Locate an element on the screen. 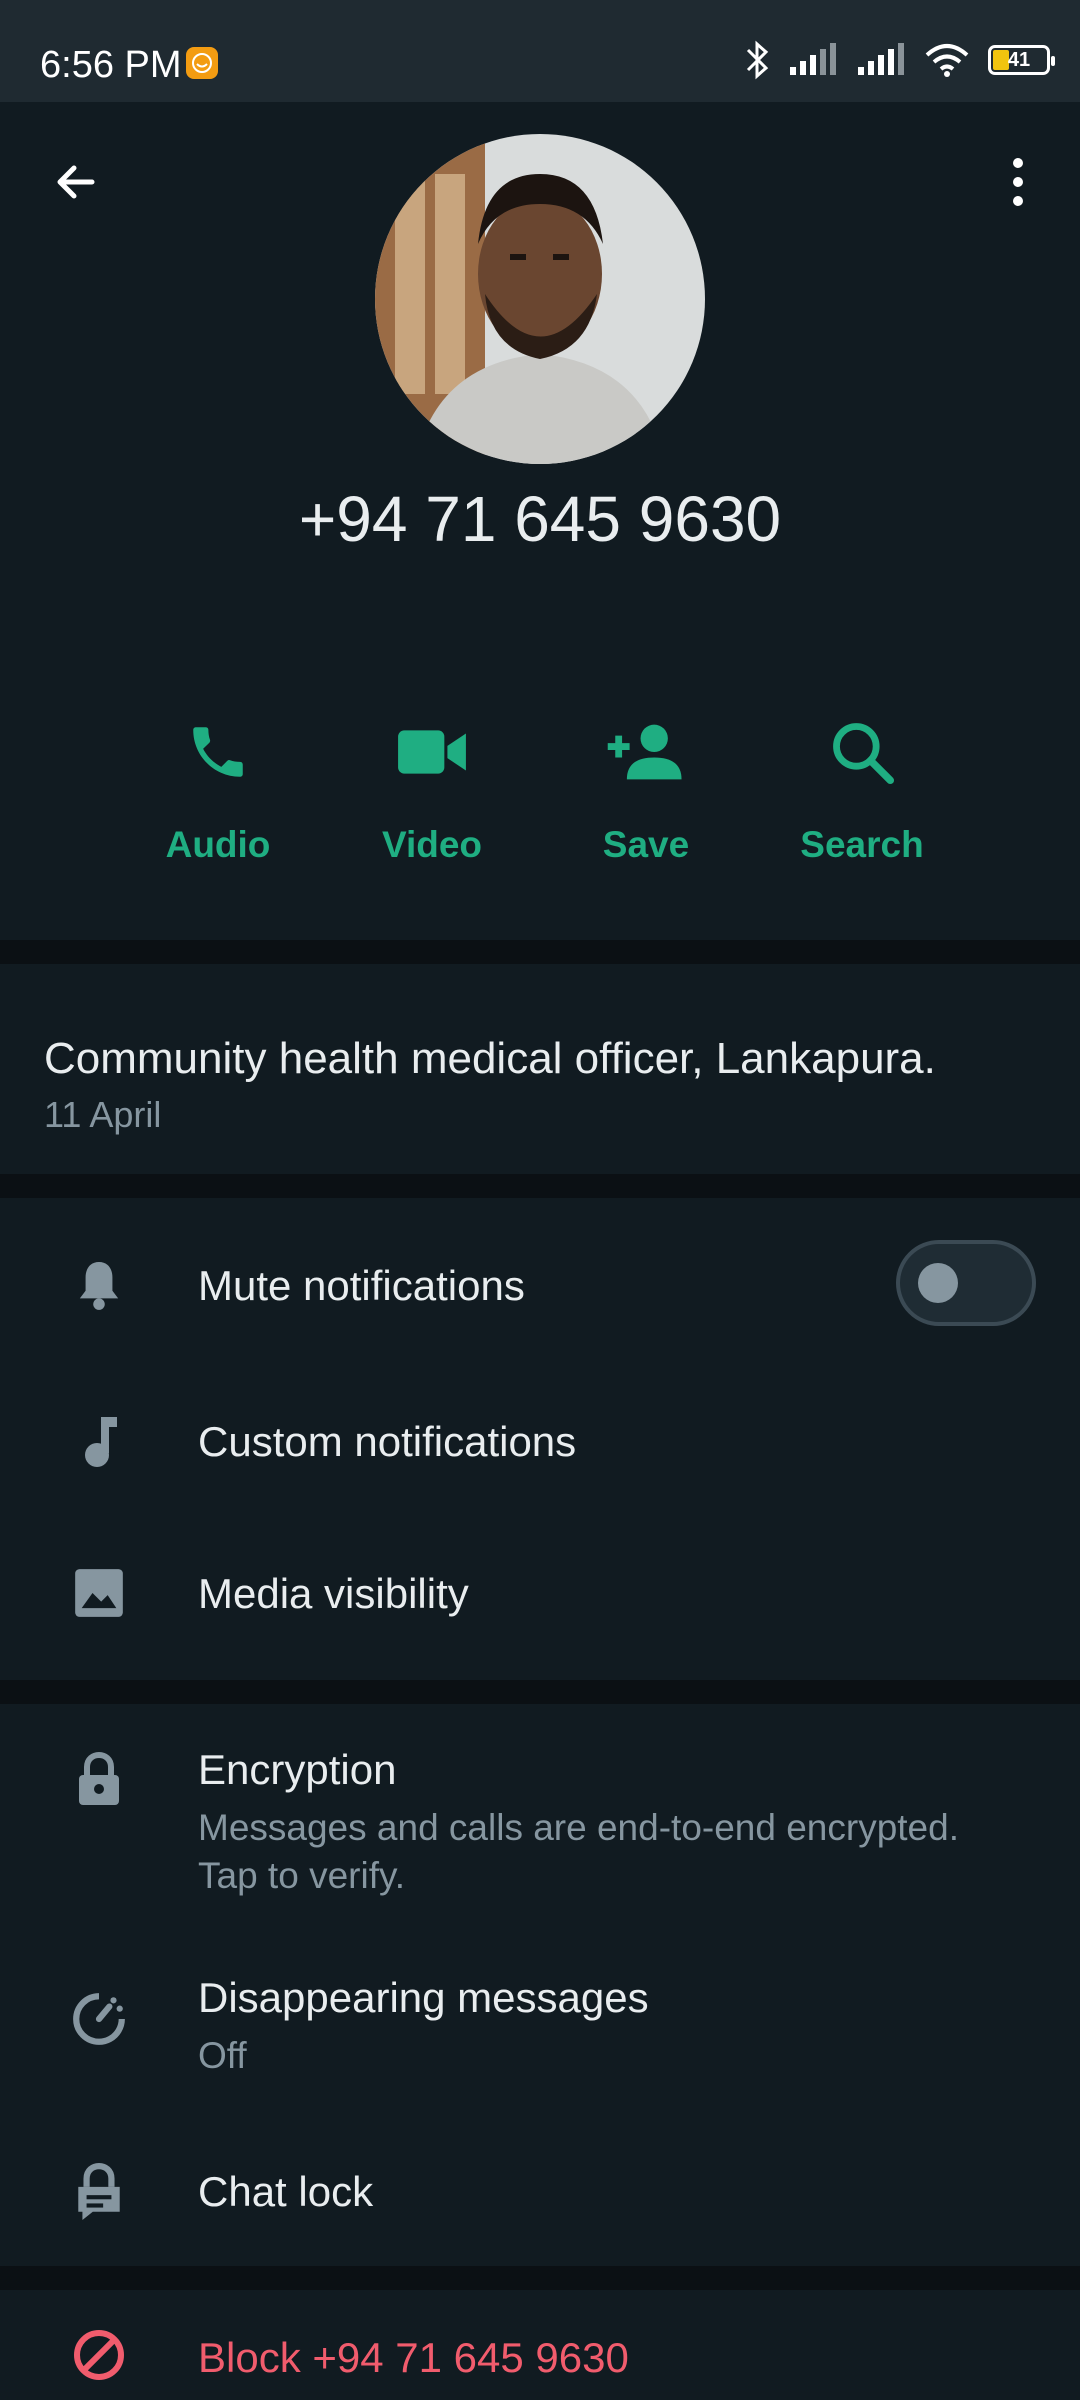  more-vertical-icon is located at coordinates (1018, 182).